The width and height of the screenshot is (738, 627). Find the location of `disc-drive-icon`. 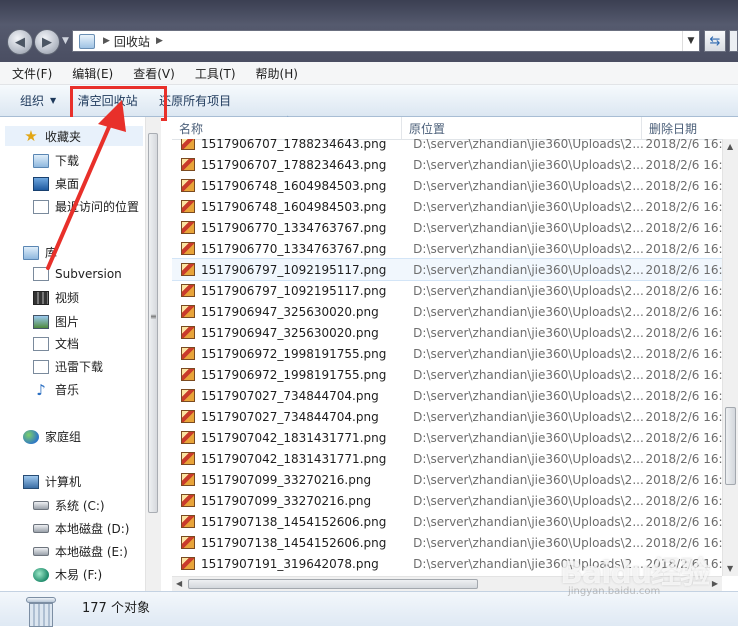

disc-drive-icon is located at coordinates (41, 574).